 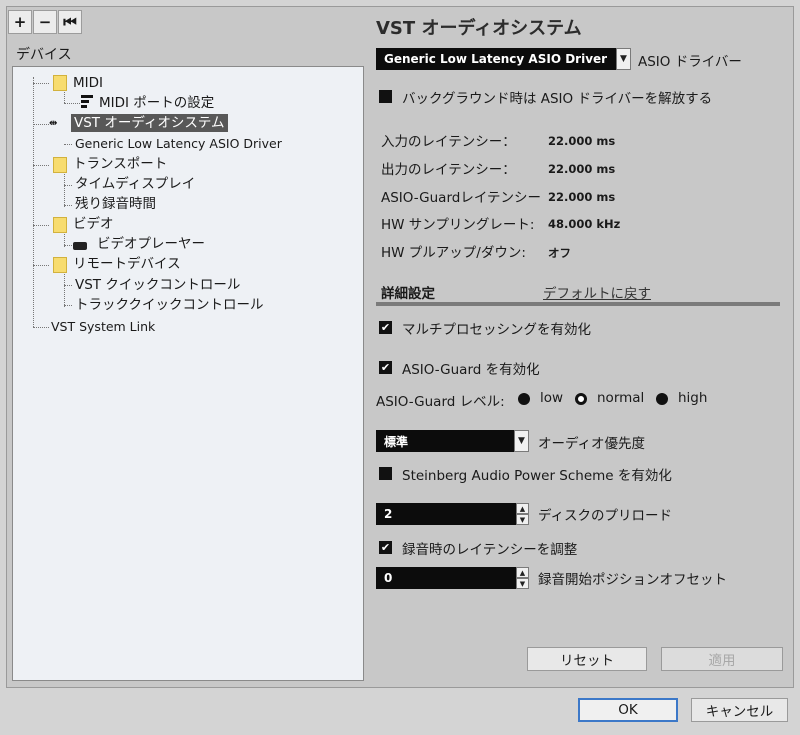 I want to click on tree-item-remaining-time: 残り録音時間, so click(x=115, y=204).